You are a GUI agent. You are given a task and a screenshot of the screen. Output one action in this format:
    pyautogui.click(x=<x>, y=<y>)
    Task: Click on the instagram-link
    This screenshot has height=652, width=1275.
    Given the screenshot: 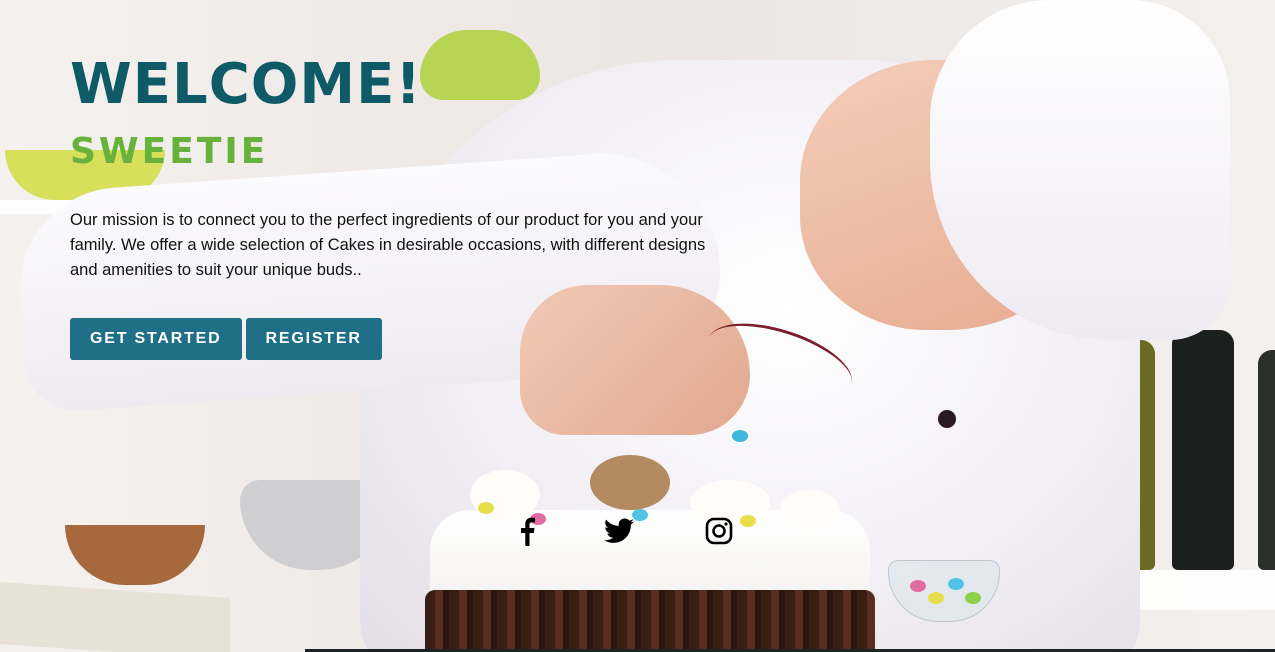 What is the action you would take?
    pyautogui.click(x=719, y=531)
    